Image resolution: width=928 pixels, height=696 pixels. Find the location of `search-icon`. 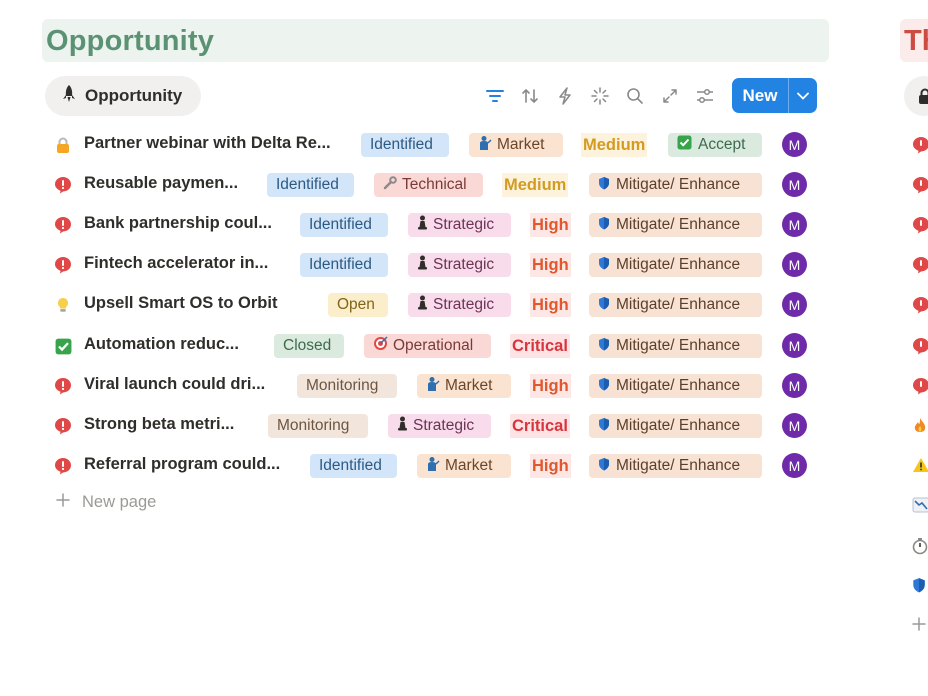

search-icon is located at coordinates (635, 96).